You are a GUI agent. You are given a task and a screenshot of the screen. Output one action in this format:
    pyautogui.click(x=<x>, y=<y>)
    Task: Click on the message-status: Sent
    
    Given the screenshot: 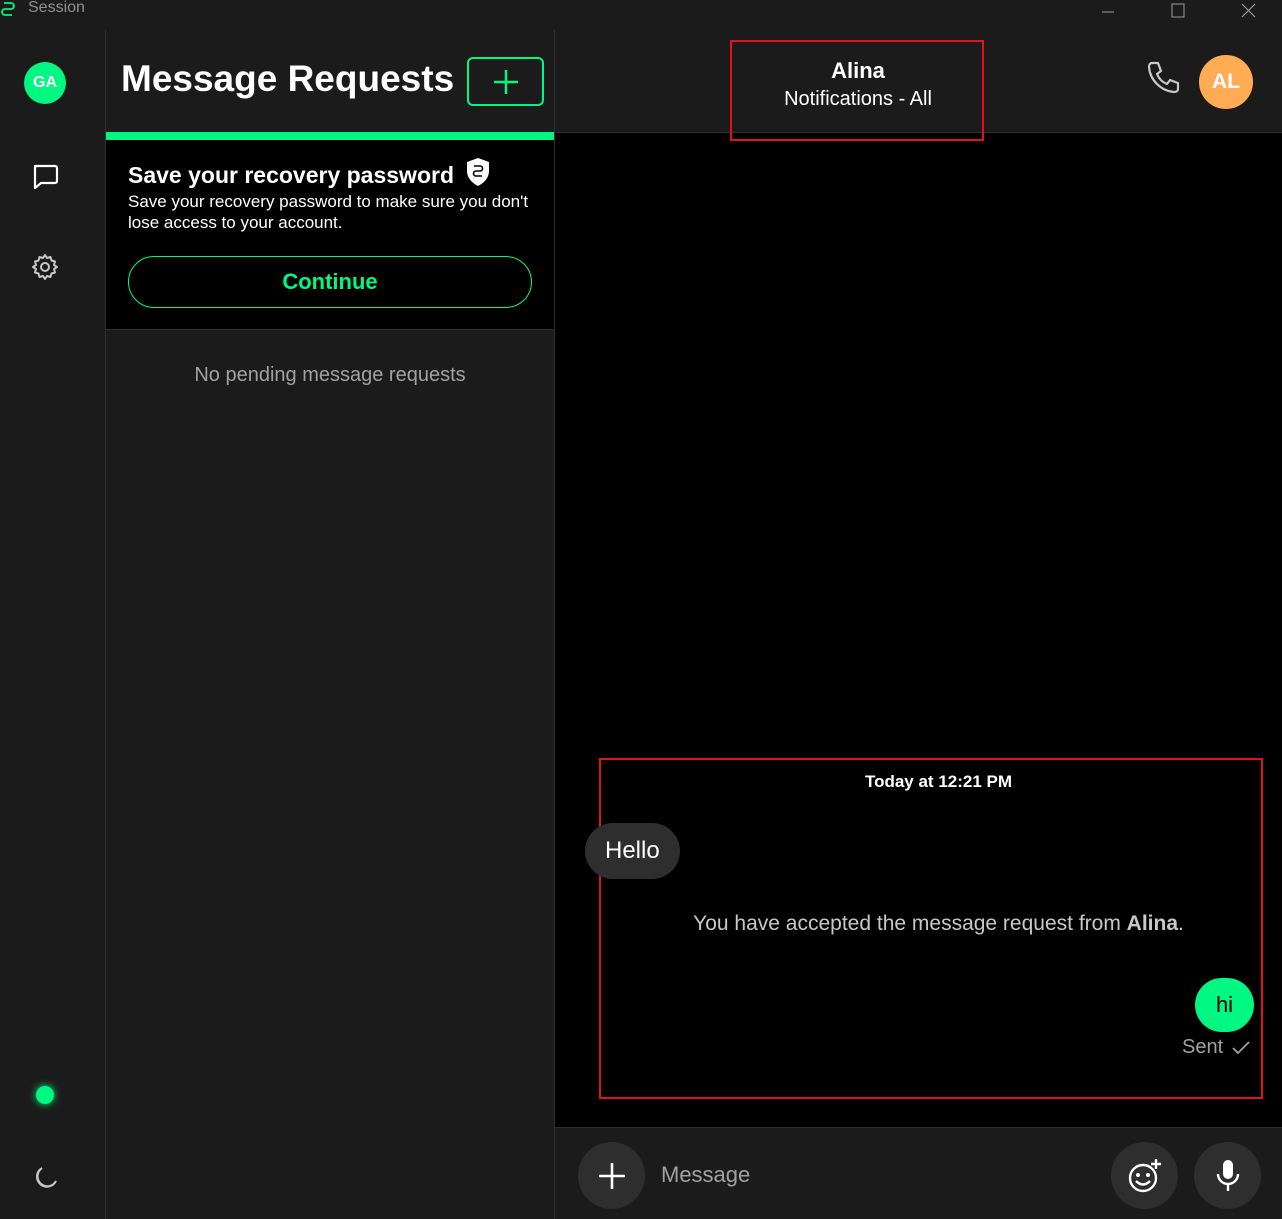 What is the action you would take?
    pyautogui.click(x=1216, y=1047)
    